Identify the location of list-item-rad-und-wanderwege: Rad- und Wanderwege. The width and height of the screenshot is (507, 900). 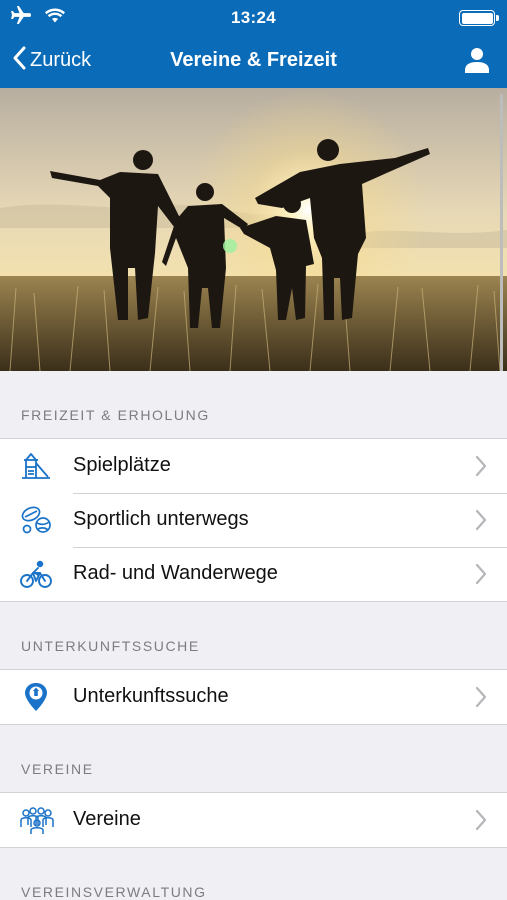
(253, 574).